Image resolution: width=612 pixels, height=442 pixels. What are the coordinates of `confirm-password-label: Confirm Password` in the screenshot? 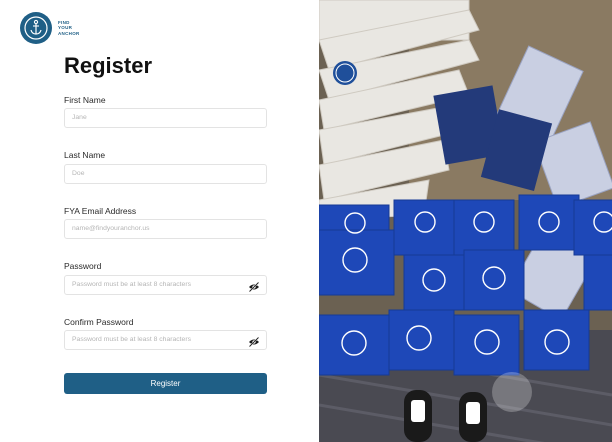 It's located at (99, 322).